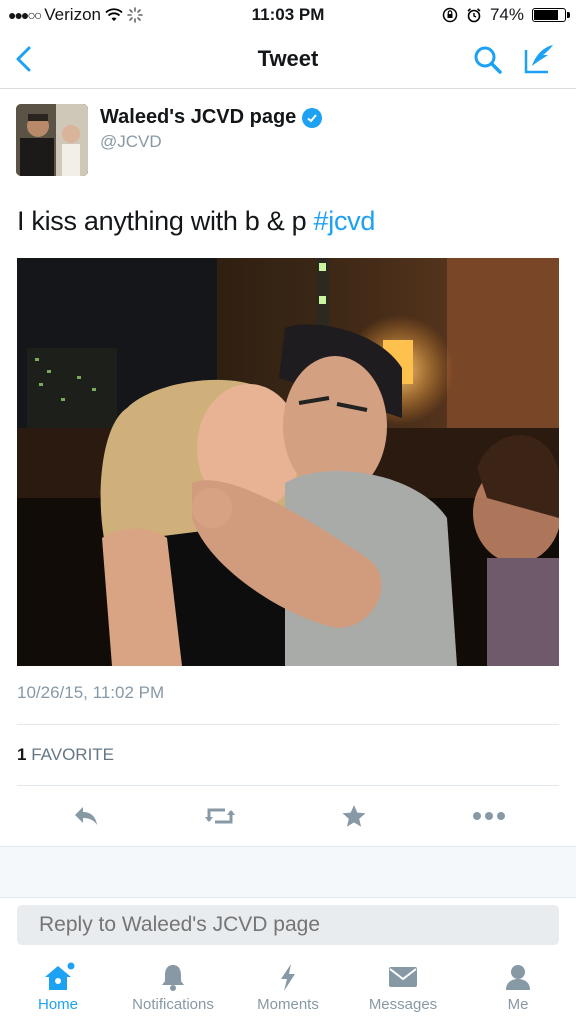 Image resolution: width=576 pixels, height=1024 pixels. I want to click on tab-label: Me, so click(518, 1004).